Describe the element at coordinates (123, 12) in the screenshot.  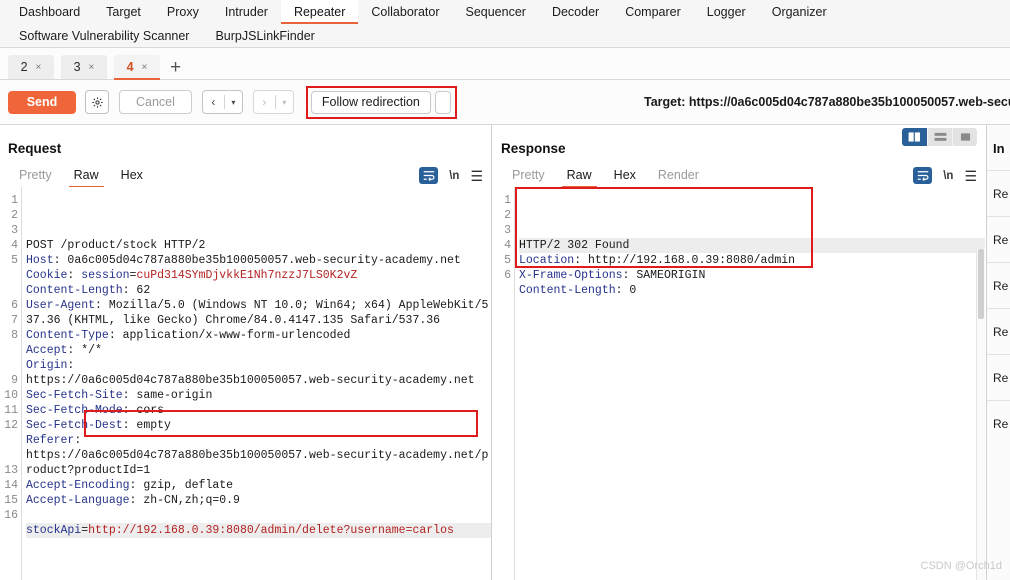
I see `menu-item-target: Target` at that location.